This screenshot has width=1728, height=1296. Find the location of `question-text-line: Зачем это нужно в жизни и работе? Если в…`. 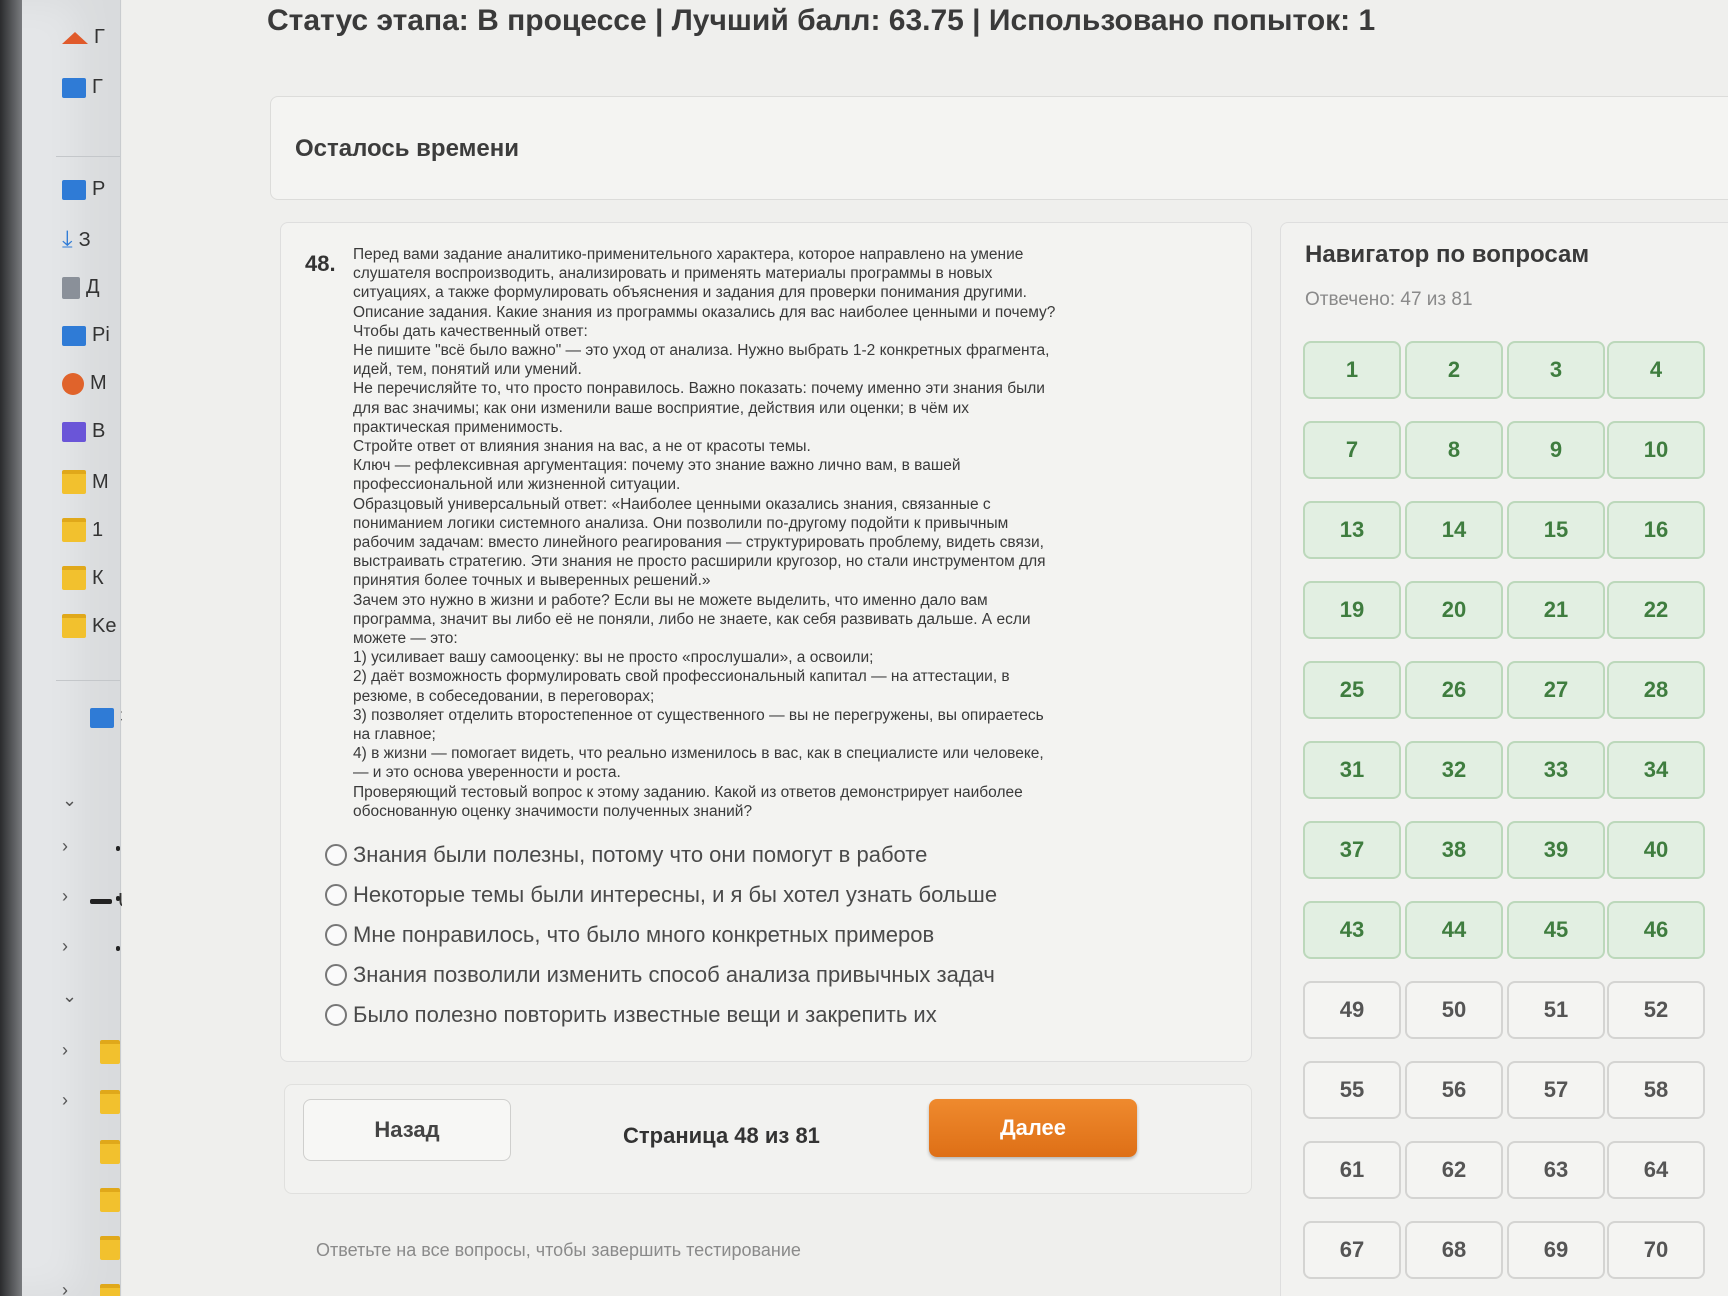

question-text-line: Зачем это нужно в жизни и работе? Если в… is located at coordinates (670, 600).